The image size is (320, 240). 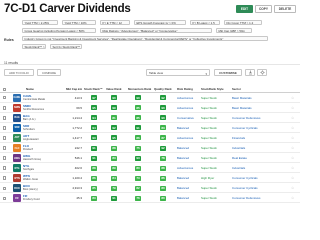 I want to click on col-value-rank: Value Rank, so click(x=116, y=87).